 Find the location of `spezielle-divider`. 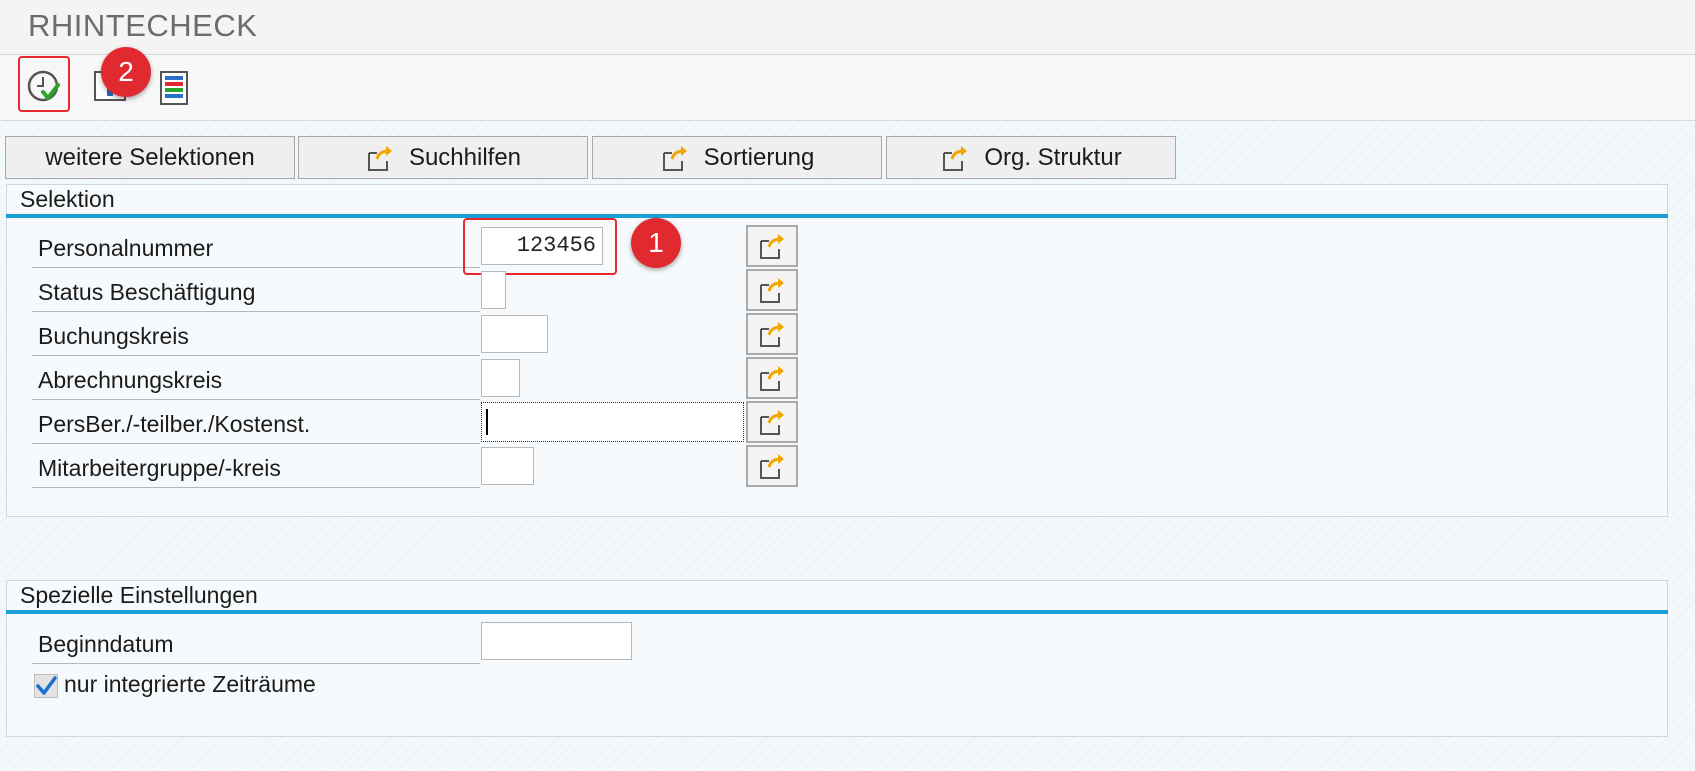

spezielle-divider is located at coordinates (837, 612).